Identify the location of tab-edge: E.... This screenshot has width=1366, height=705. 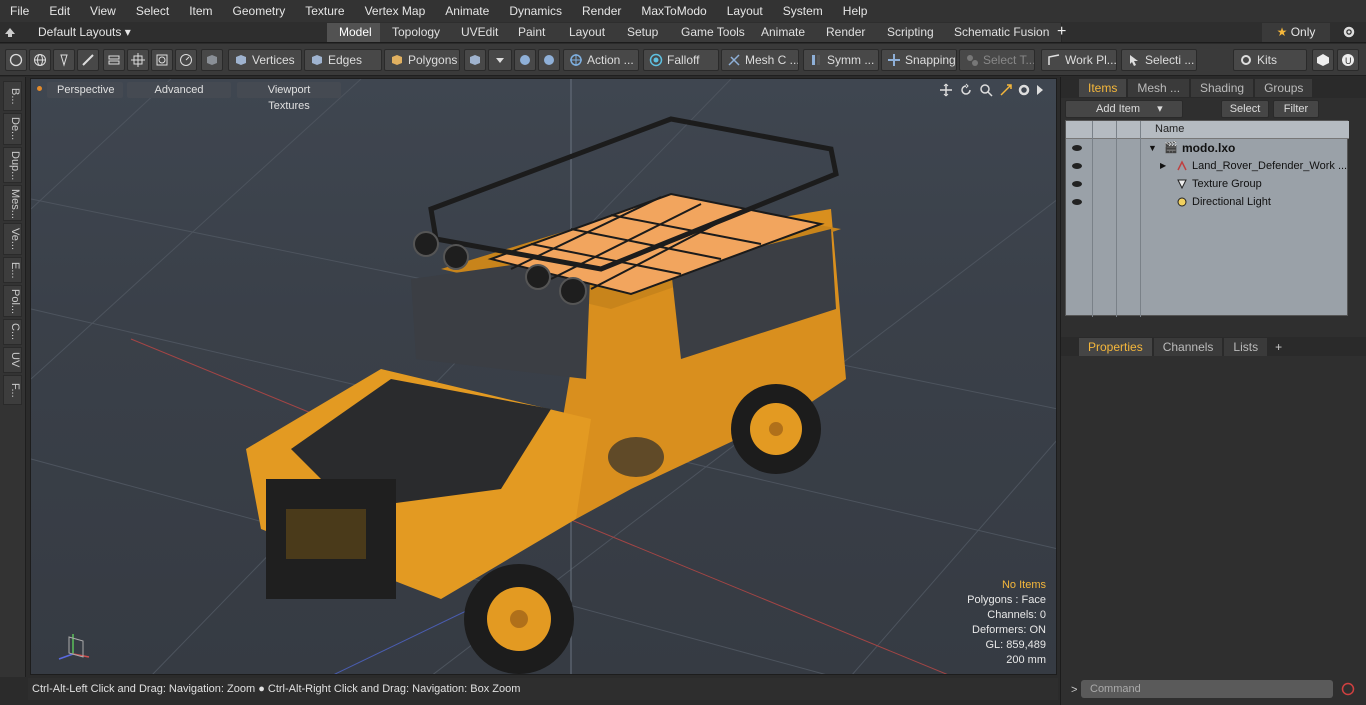
(12, 270).